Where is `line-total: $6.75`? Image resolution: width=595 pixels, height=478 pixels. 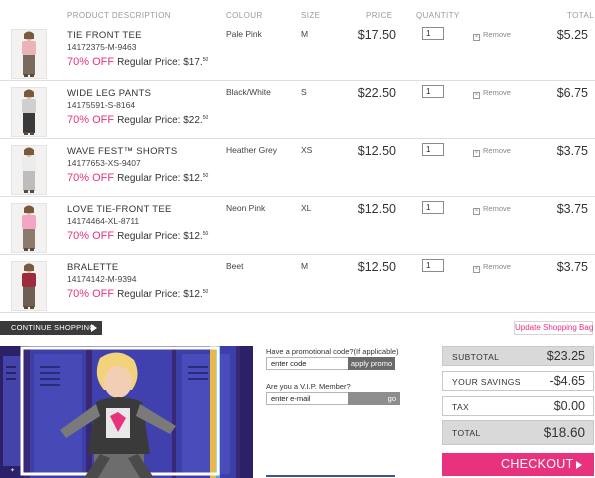 line-total: $6.75 is located at coordinates (572, 93).